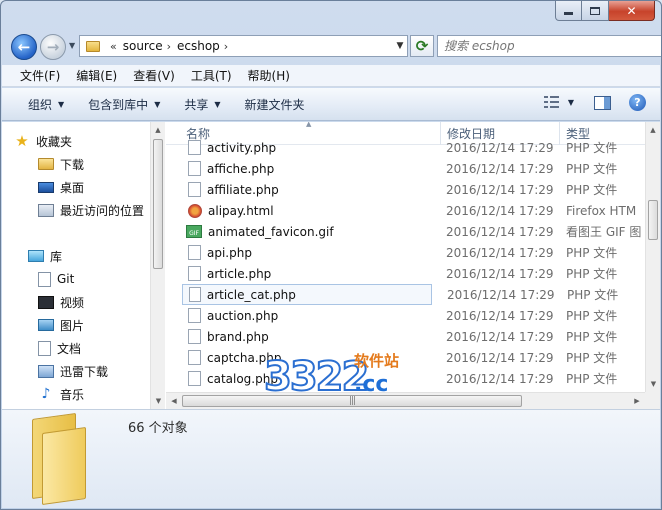  Describe the element at coordinates (568, 13) in the screenshot. I see `minimize-icon` at that location.